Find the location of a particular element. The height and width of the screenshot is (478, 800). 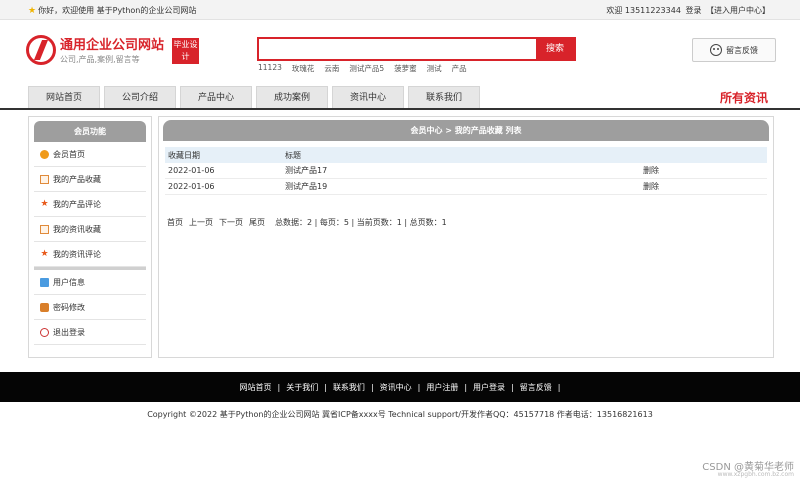

logo-subtitle: 公司,产品,案例,留言等 is located at coordinates (100, 59).